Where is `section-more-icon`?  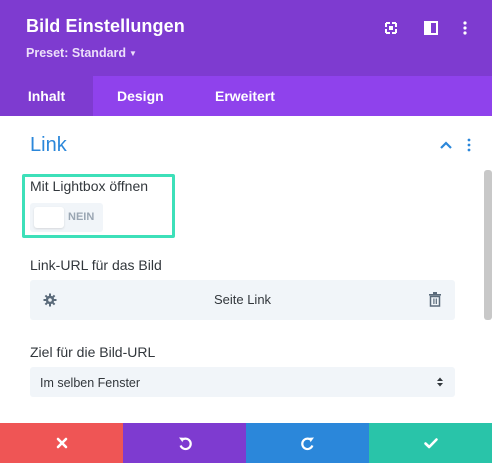
section-more-icon is located at coordinates (469, 145).